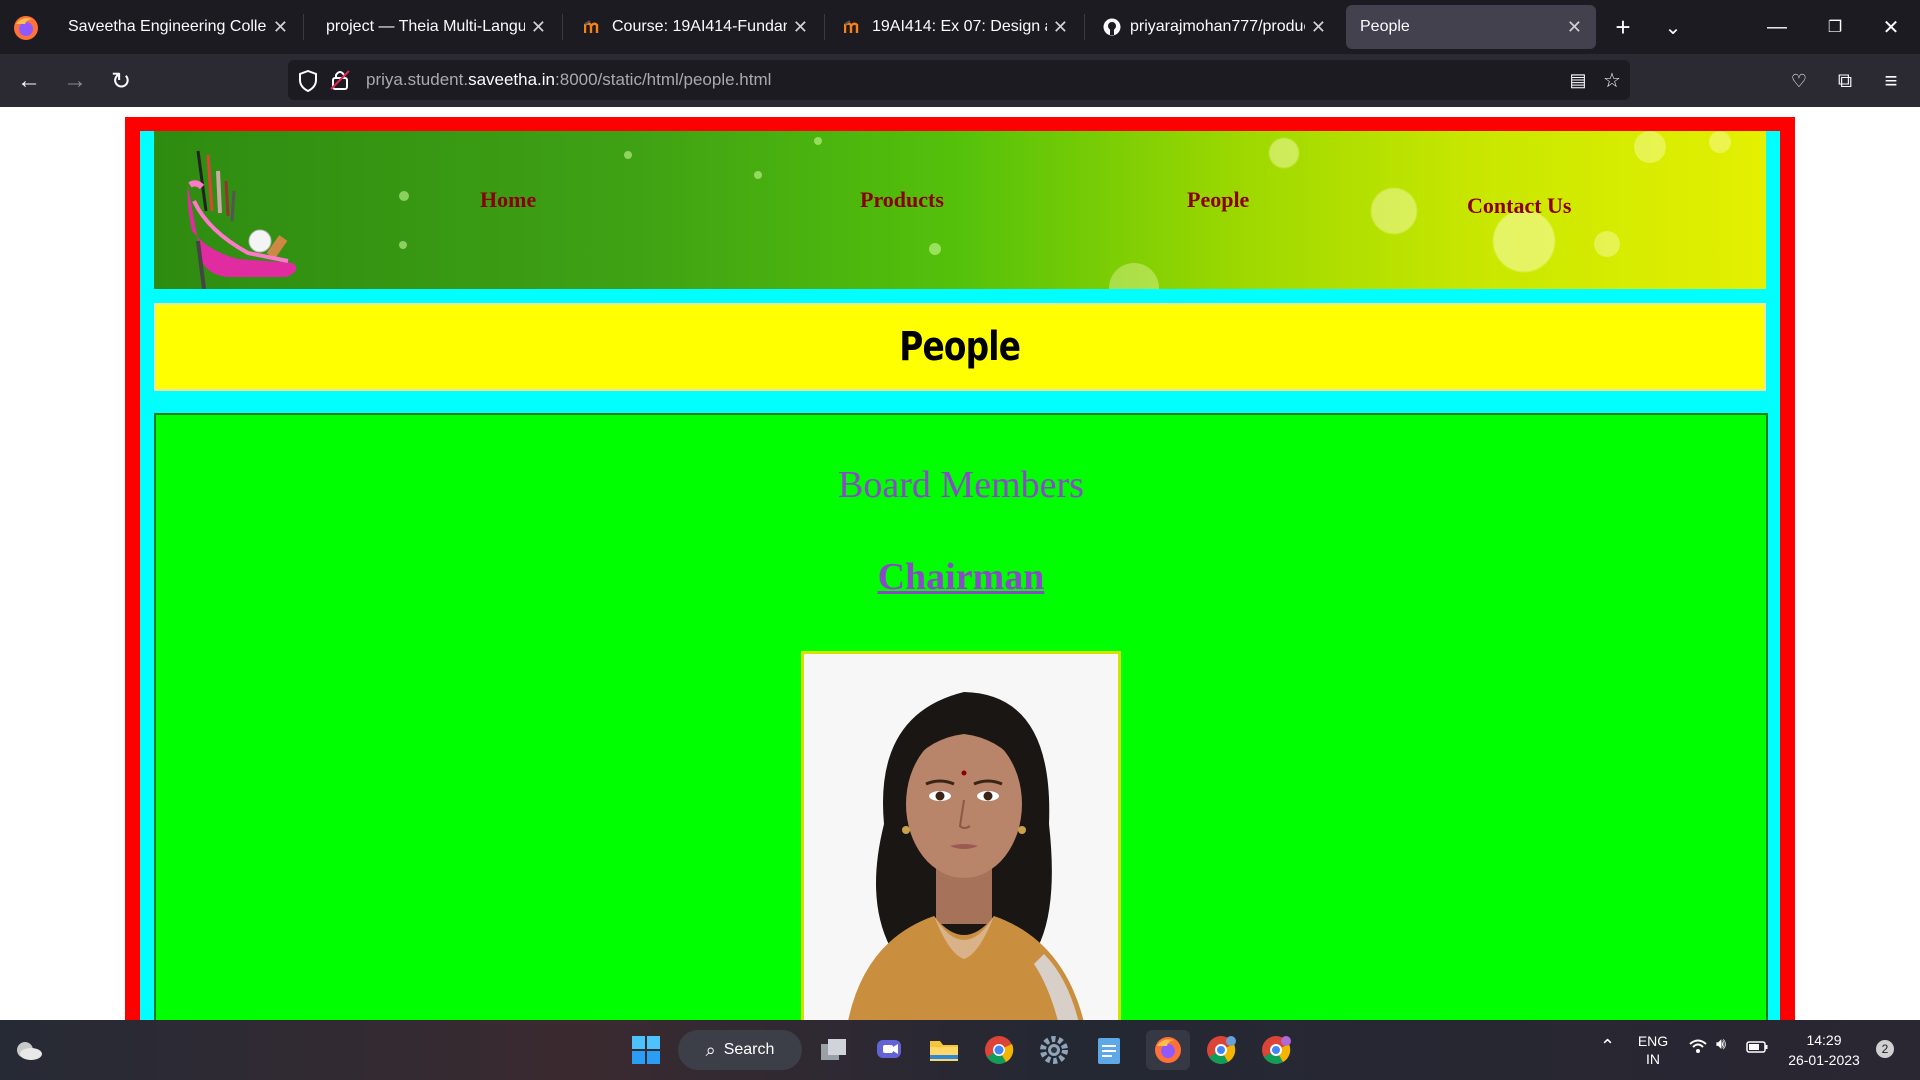 The width and height of the screenshot is (1920, 1080). What do you see at coordinates (75, 81) in the screenshot?
I see `forward-icon: →` at bounding box center [75, 81].